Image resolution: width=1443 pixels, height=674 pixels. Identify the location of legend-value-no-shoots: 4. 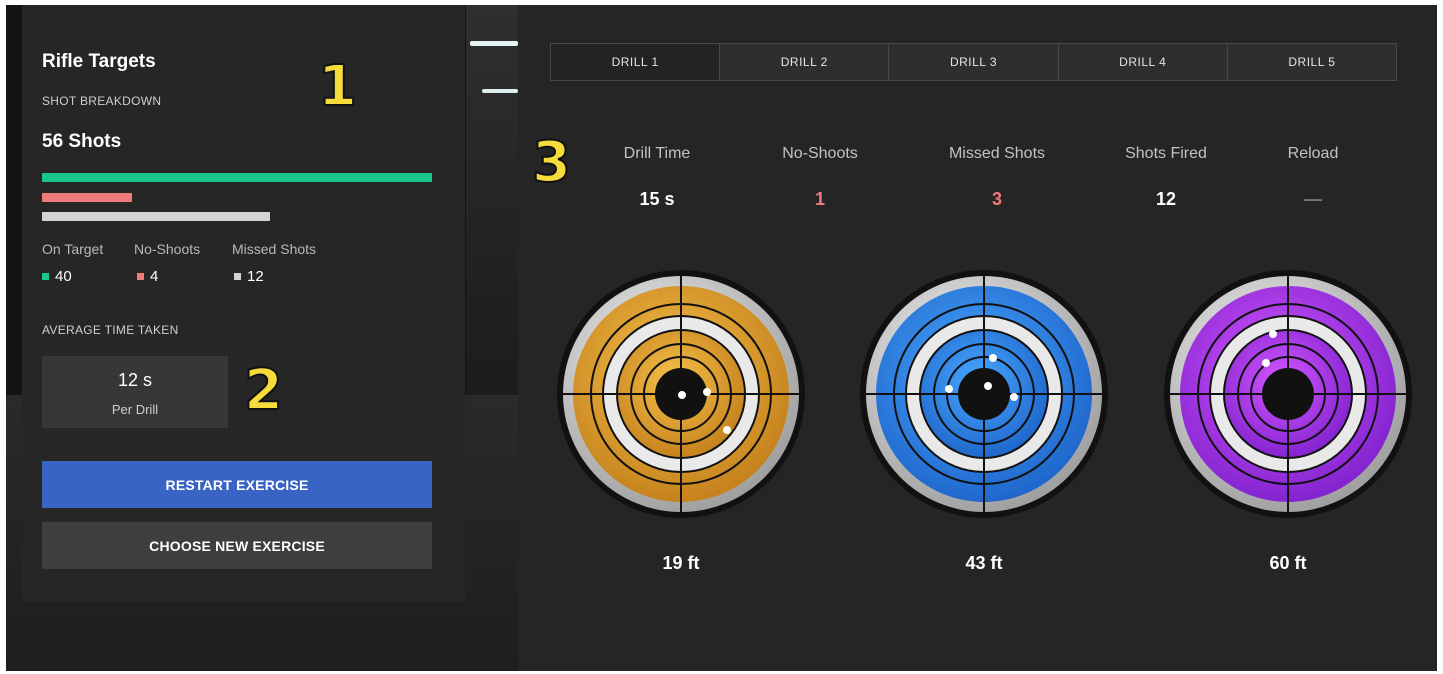
(147, 276).